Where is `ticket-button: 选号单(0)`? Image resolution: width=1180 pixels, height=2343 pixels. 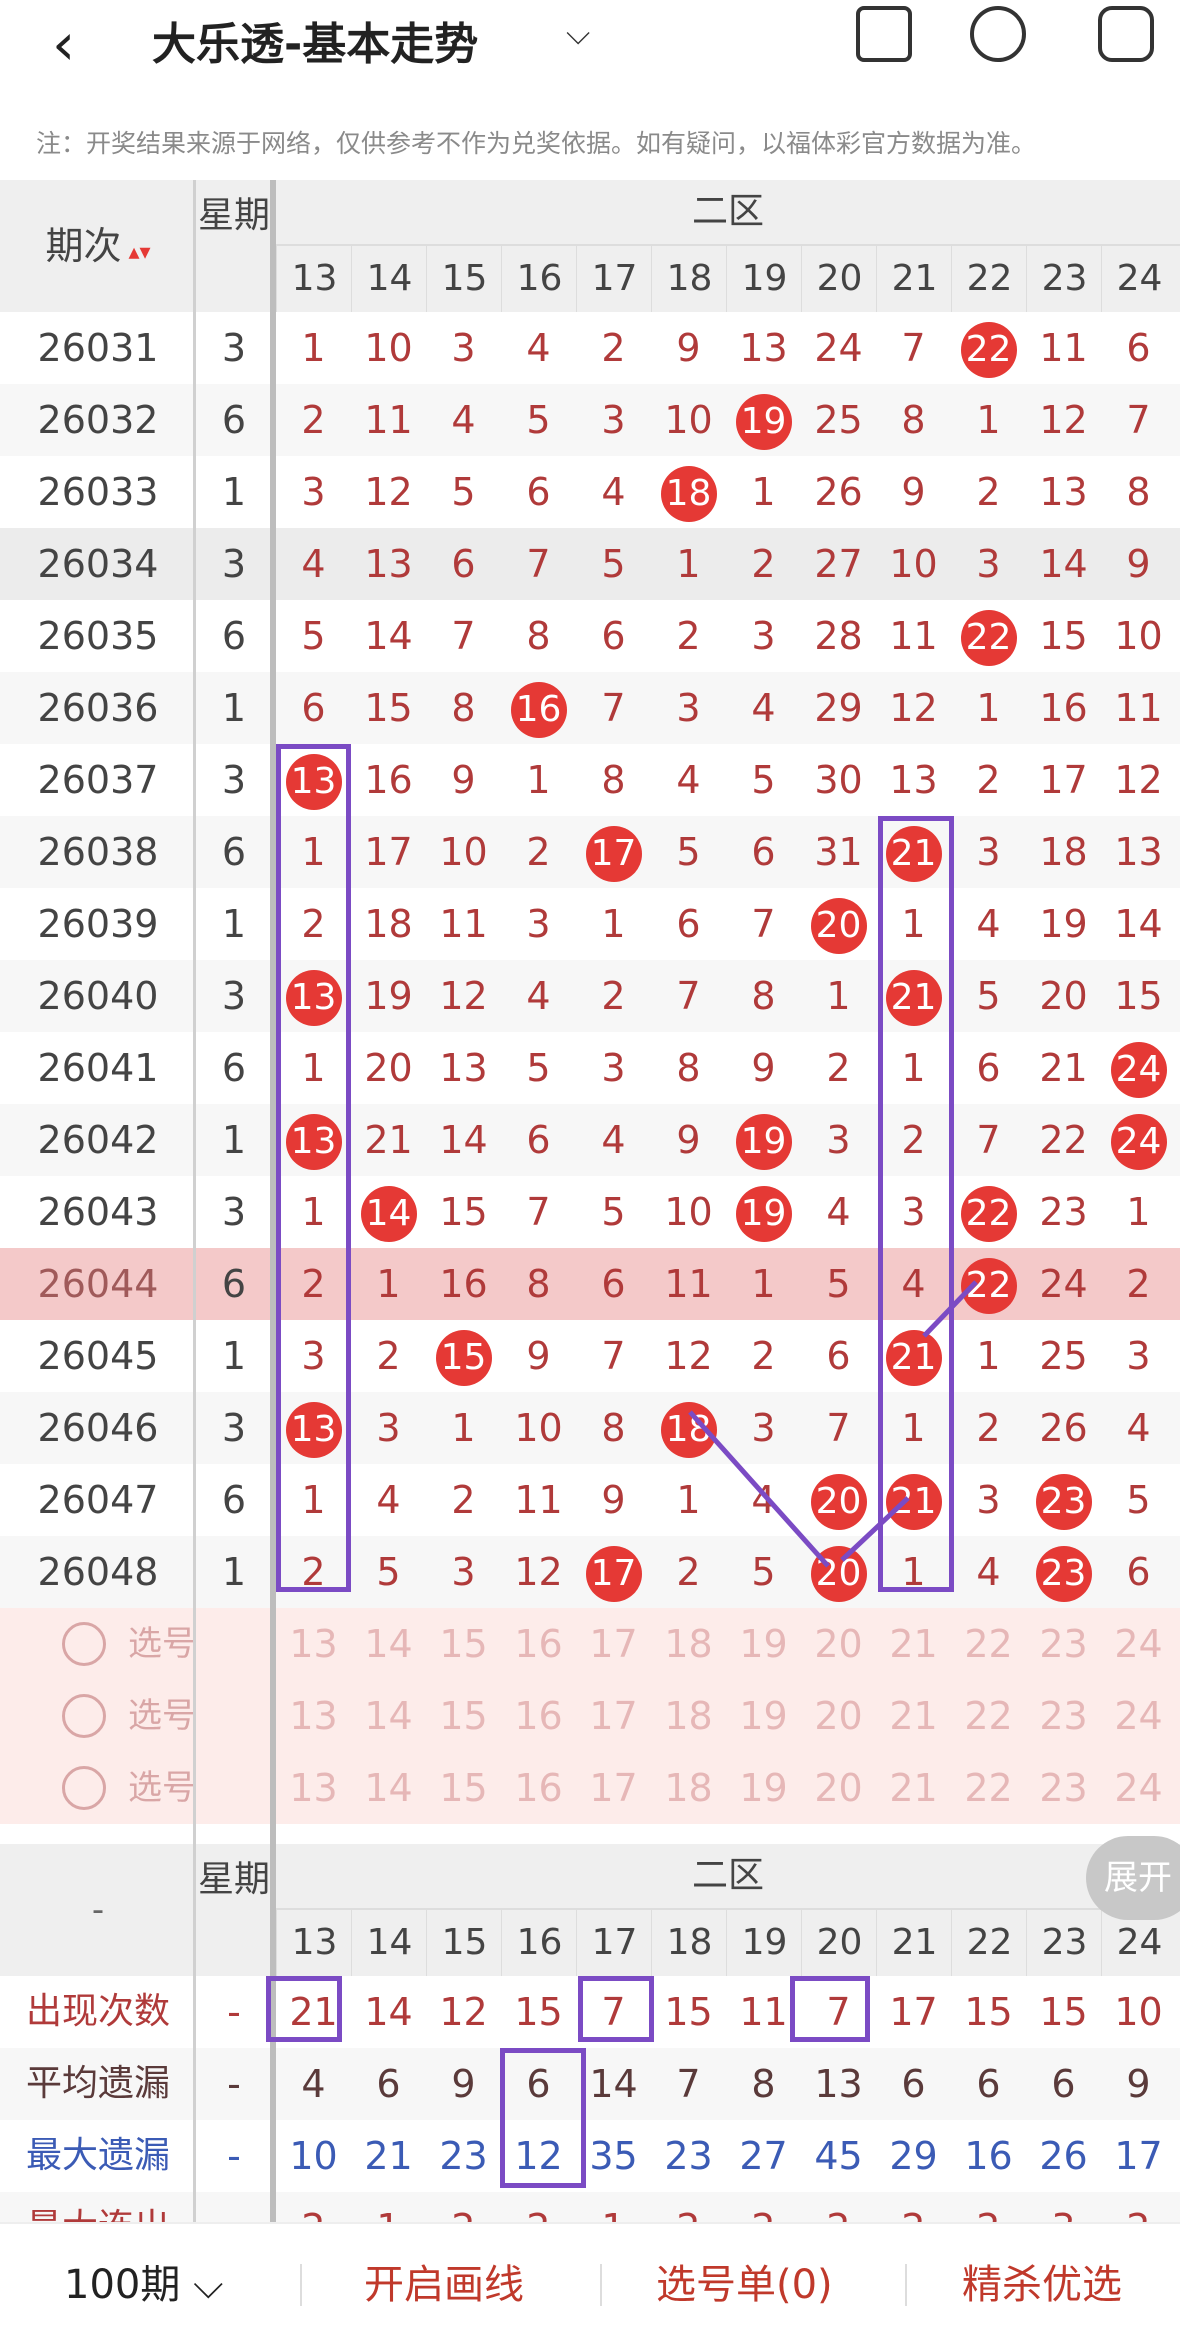
ticket-button: 选号单(0) is located at coordinates (744, 2281).